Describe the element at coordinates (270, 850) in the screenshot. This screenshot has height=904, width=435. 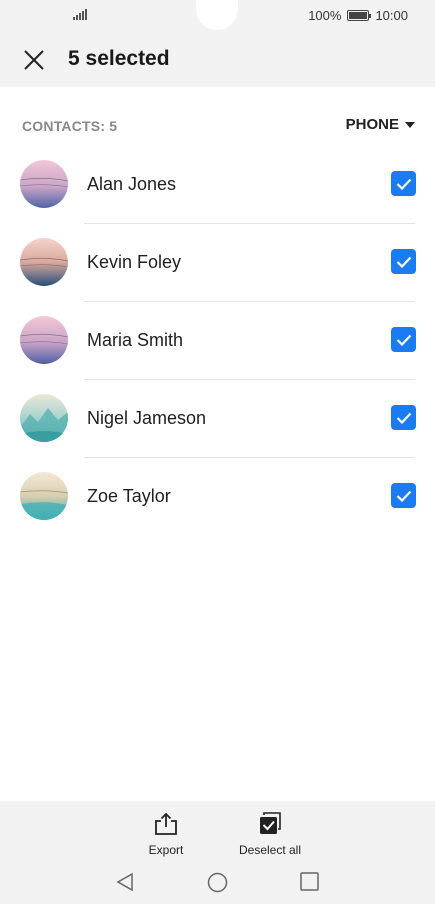
I see `deselect-all-label: Deselect all` at that location.